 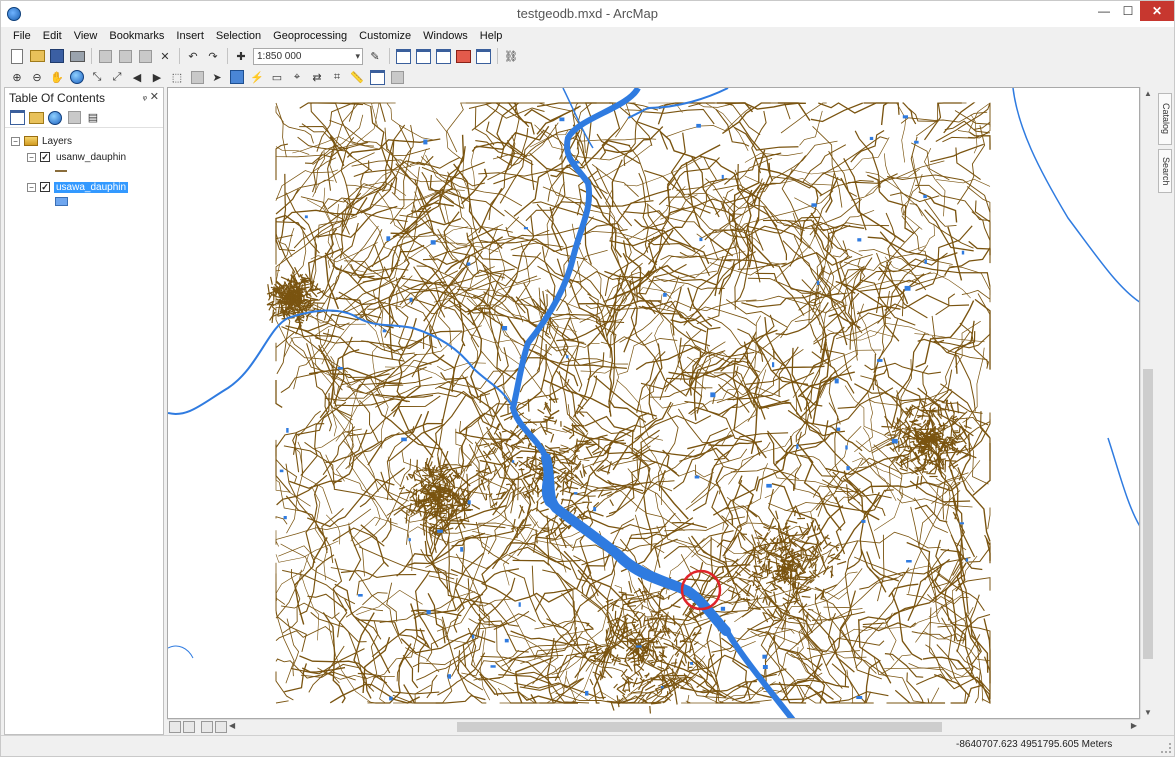 I want to click on identify-icon, so click(x=237, y=77).